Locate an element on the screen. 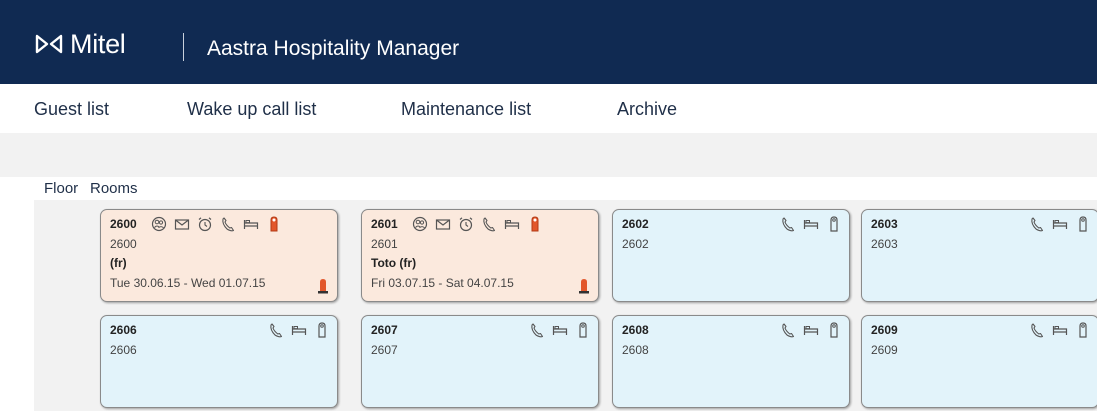 This screenshot has width=1097, height=411. app-title: Aastra Hospitality Manager is located at coordinates (333, 48).